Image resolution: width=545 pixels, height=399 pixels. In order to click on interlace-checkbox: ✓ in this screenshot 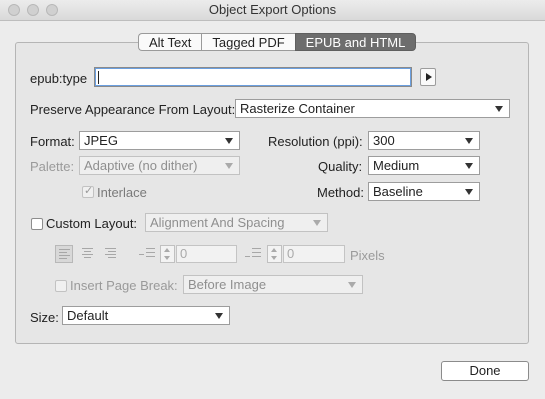, I will do `click(88, 191)`.